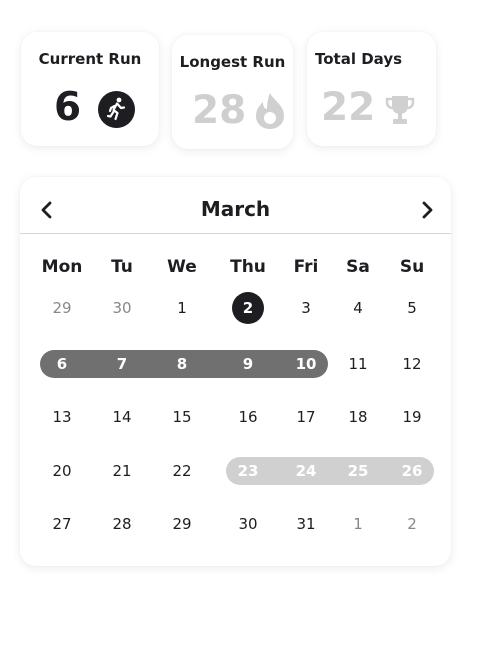  Describe the element at coordinates (412, 267) in the screenshot. I see `weekday-su: Su` at that location.